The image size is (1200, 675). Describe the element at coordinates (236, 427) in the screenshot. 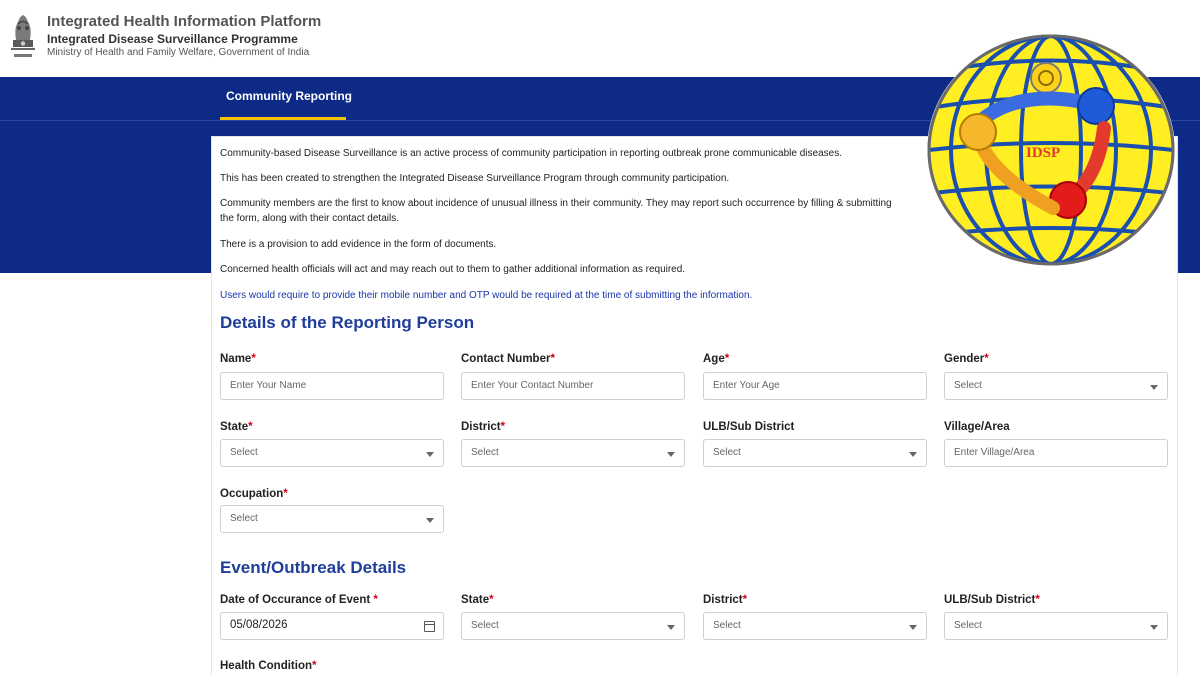

I see `state-label: State*` at that location.